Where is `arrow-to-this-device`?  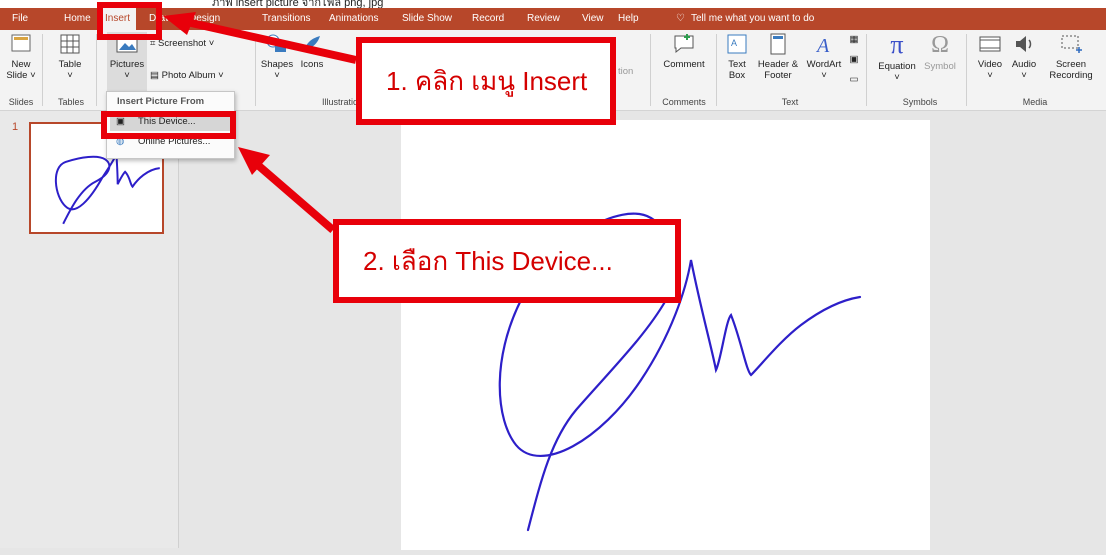
arrow-to-this-device is located at coordinates (292, 195).